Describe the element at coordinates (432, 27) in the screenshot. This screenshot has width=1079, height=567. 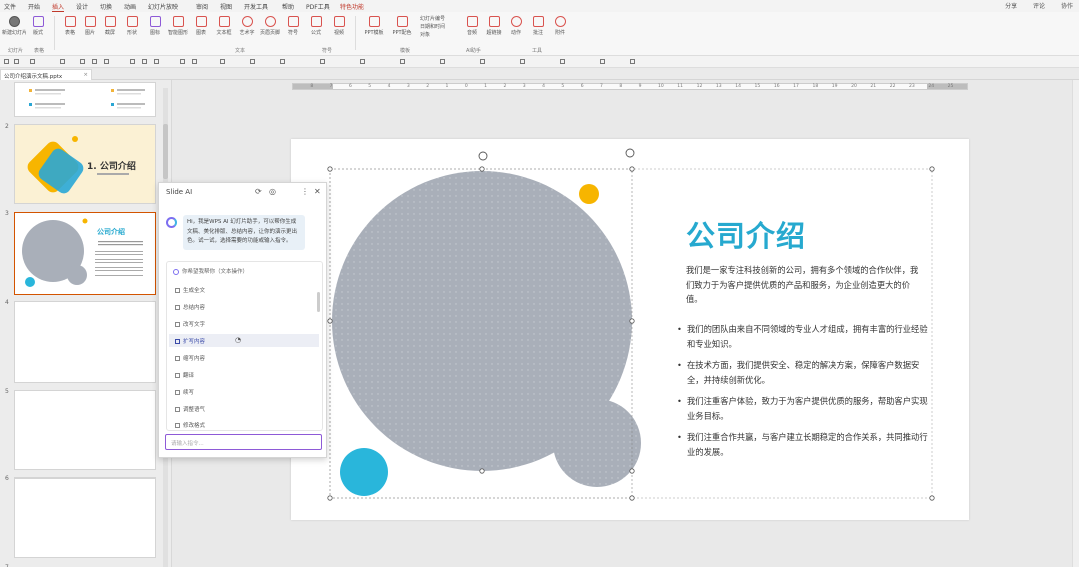
I see `datetime-option: 日期和时间` at that location.